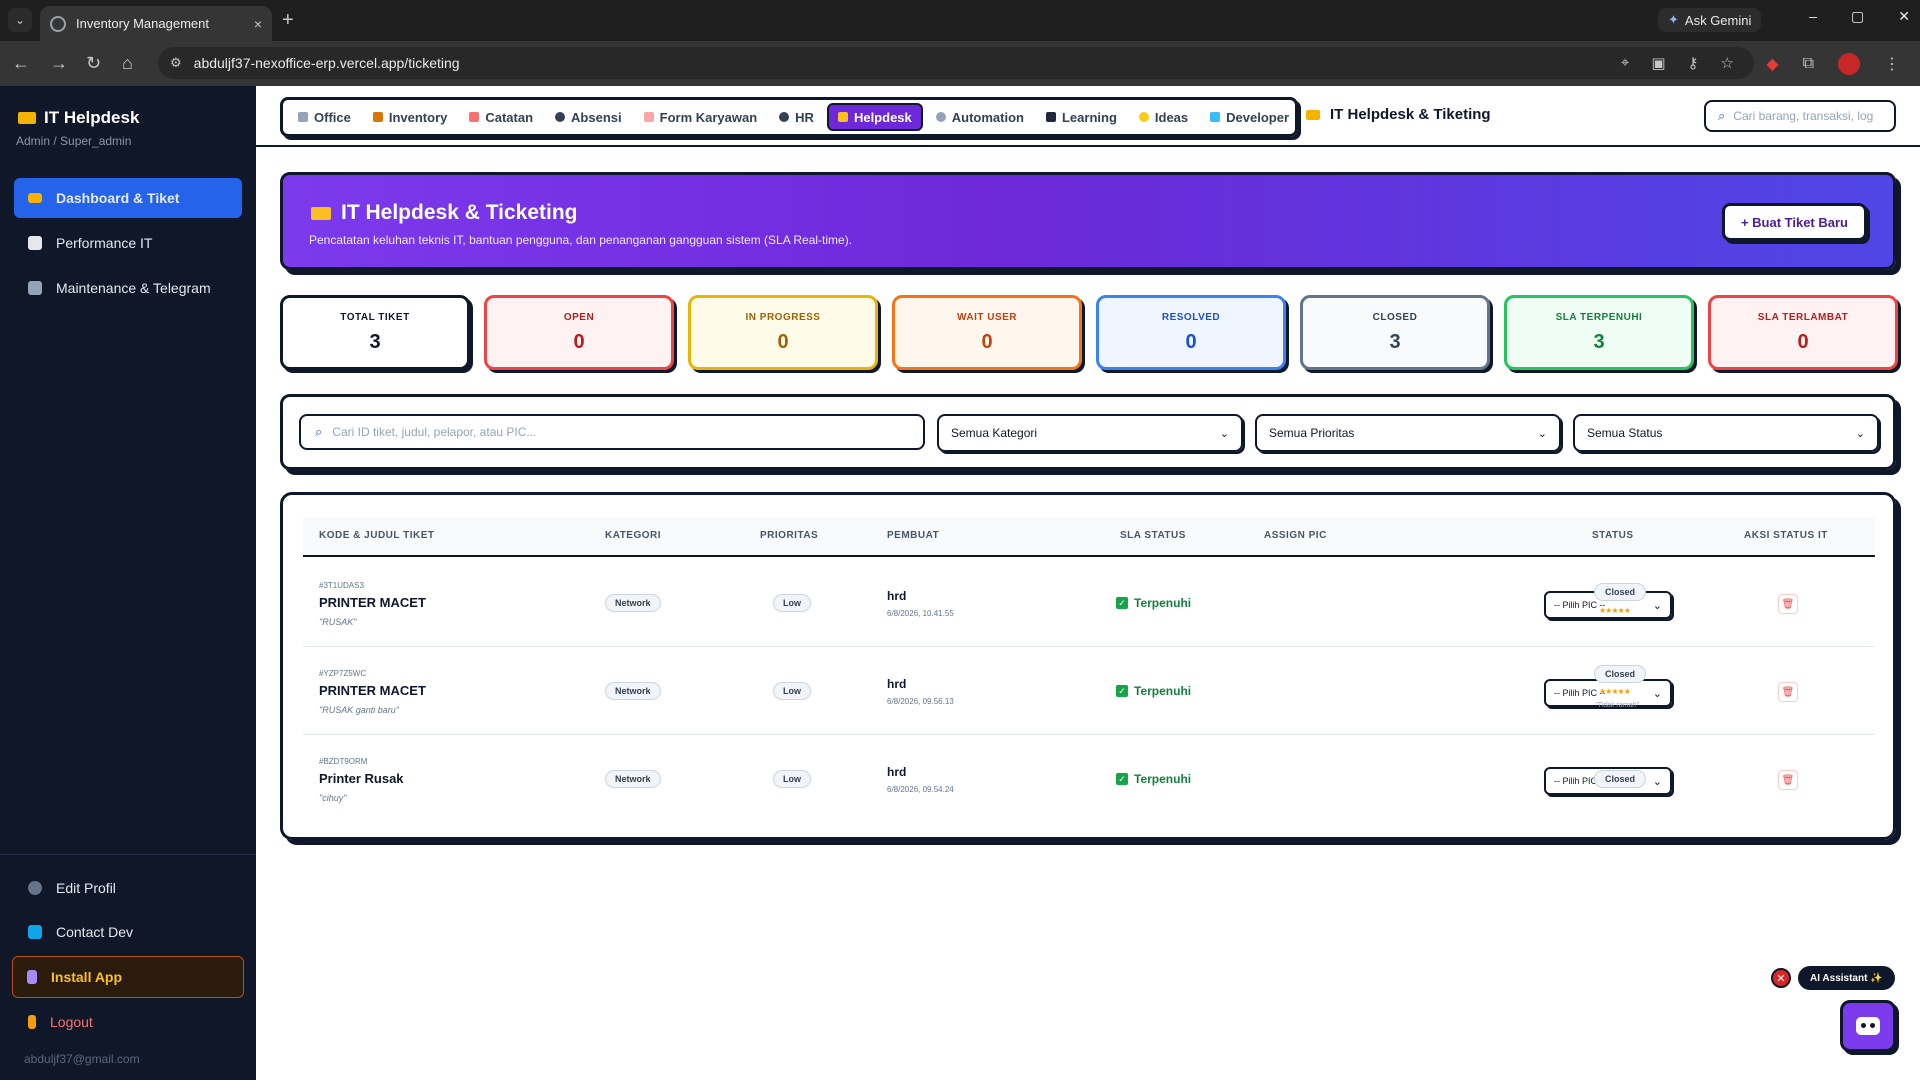 The width and height of the screenshot is (1920, 1080). I want to click on minimize-button: –, so click(1813, 16).